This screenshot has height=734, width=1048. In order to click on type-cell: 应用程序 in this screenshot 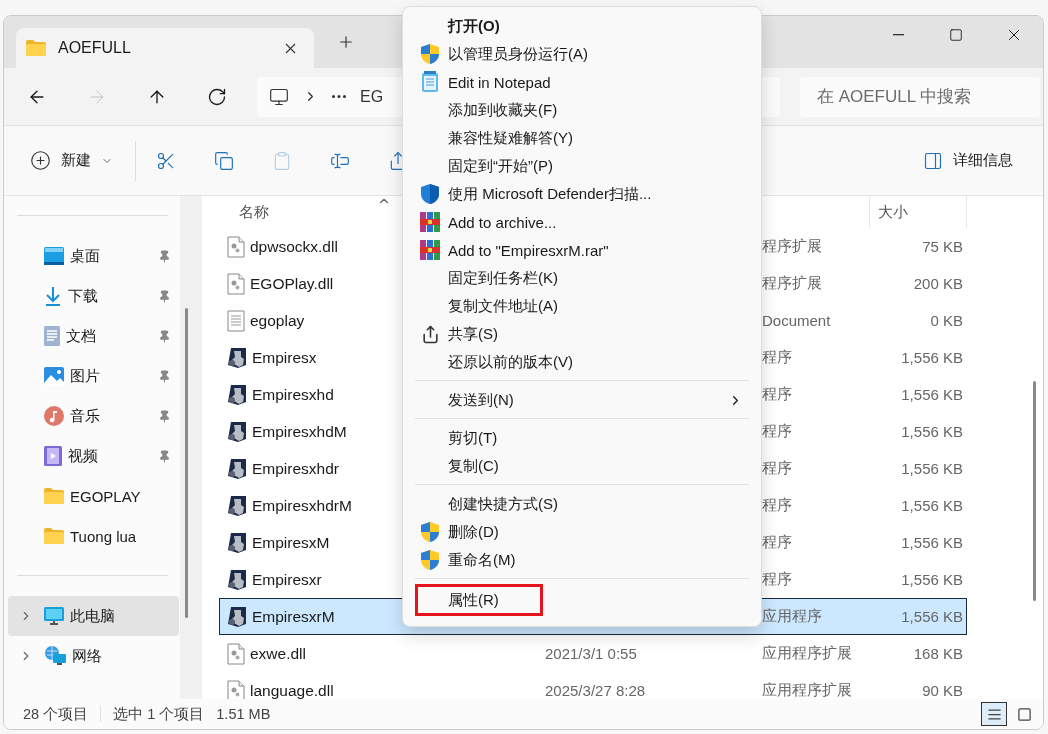, I will do `click(792, 615)`.